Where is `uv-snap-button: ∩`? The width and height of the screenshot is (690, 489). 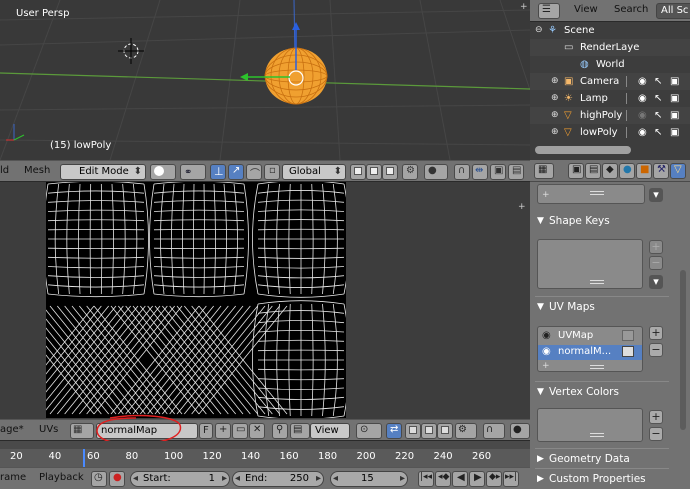
uv-snap-button: ∩ is located at coordinates (494, 431).